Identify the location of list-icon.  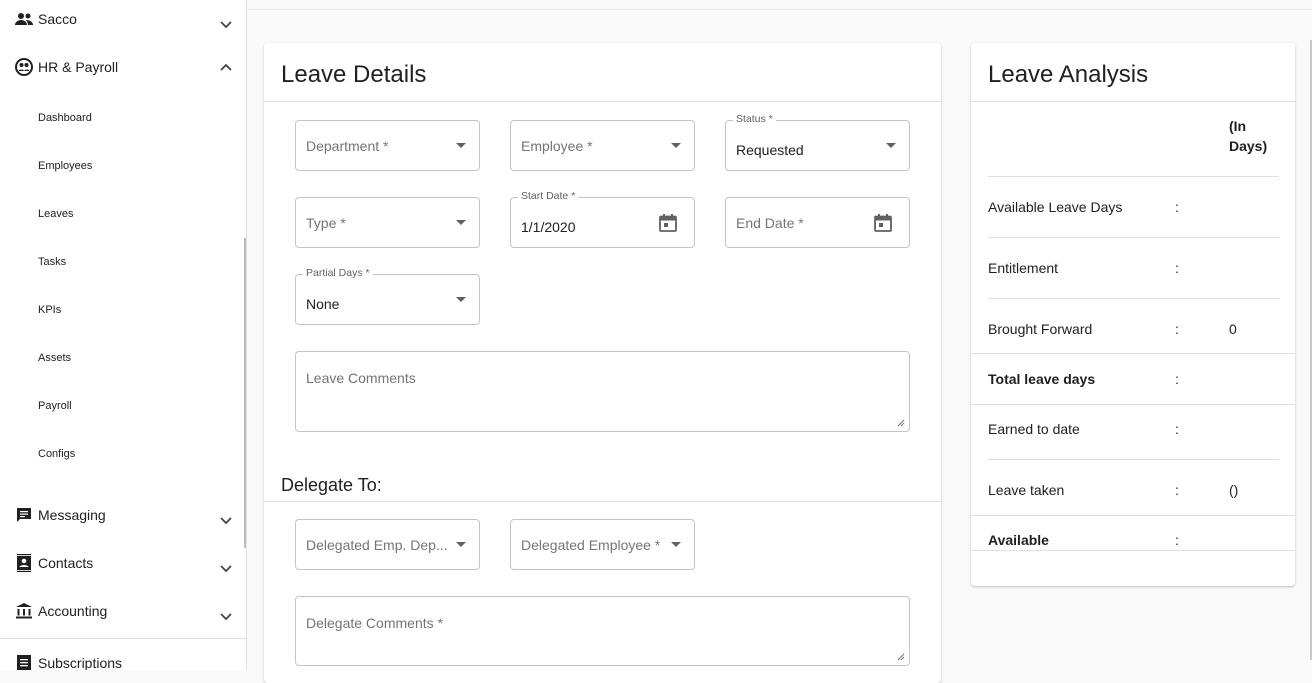
(24, 662).